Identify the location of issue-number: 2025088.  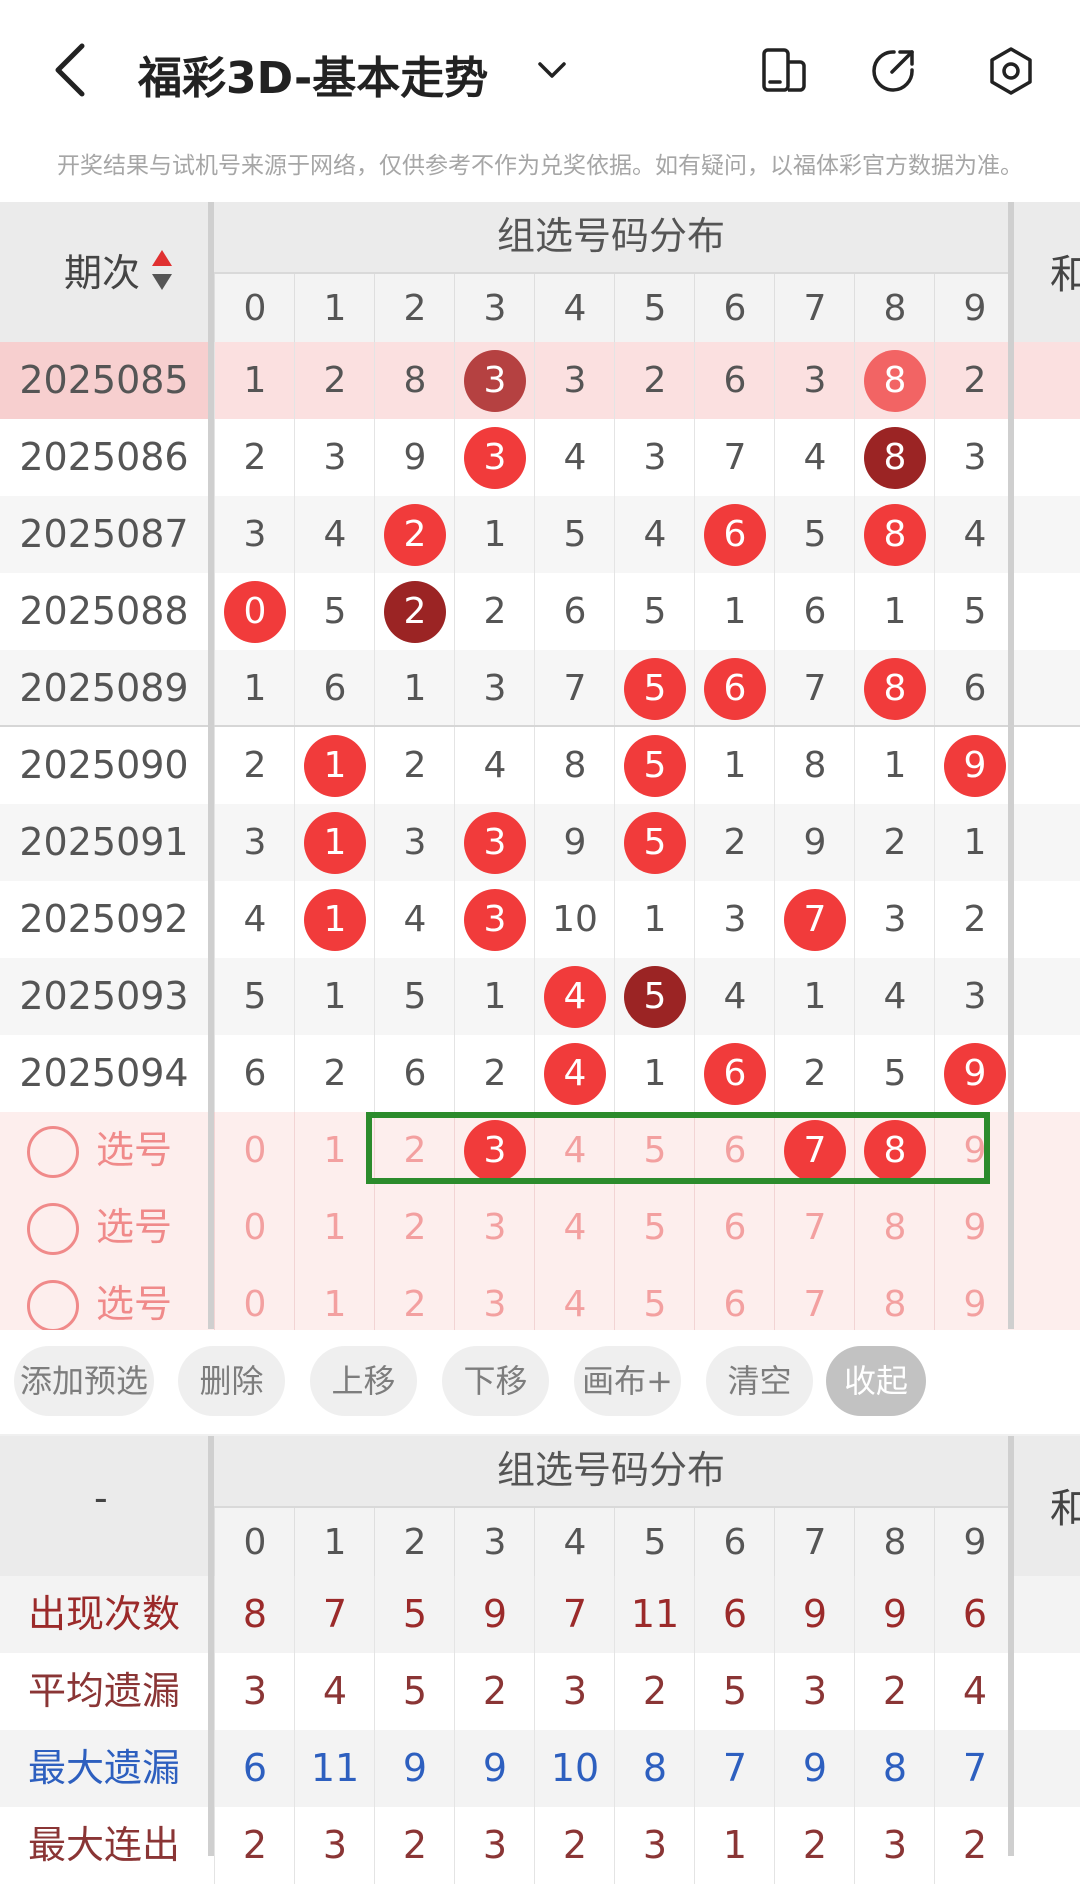
(104, 611).